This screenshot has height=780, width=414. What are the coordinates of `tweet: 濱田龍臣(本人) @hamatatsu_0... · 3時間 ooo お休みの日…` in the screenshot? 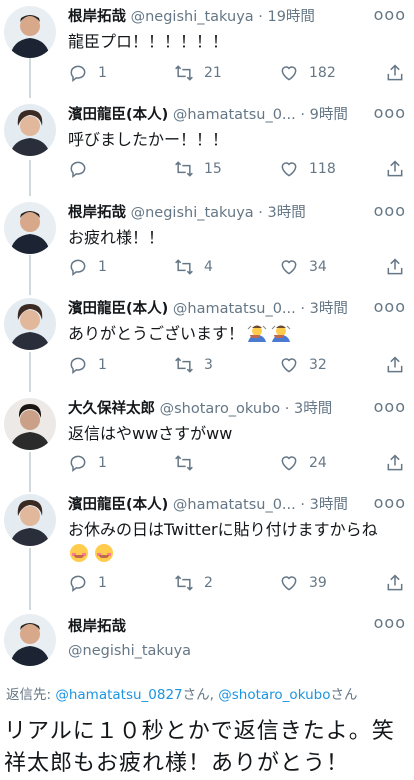 It's located at (207, 546).